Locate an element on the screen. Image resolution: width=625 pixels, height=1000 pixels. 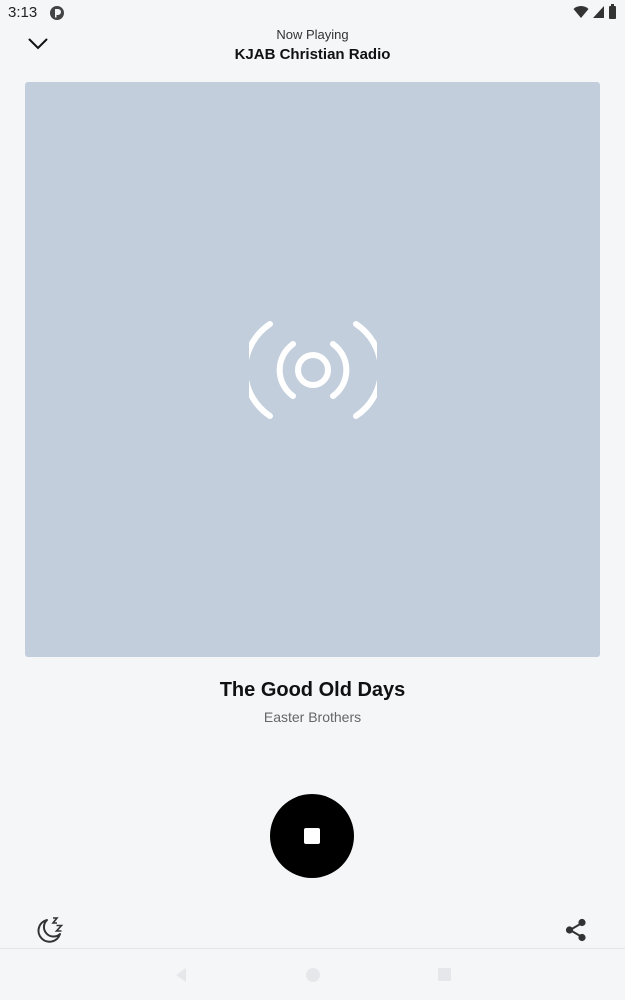
stop-button is located at coordinates (312, 836).